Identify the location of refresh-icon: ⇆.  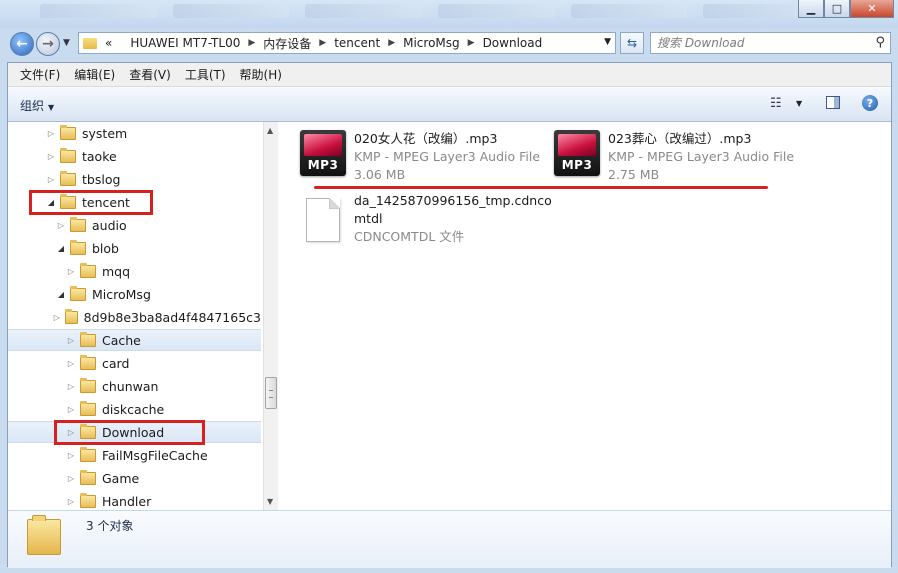
(632, 43).